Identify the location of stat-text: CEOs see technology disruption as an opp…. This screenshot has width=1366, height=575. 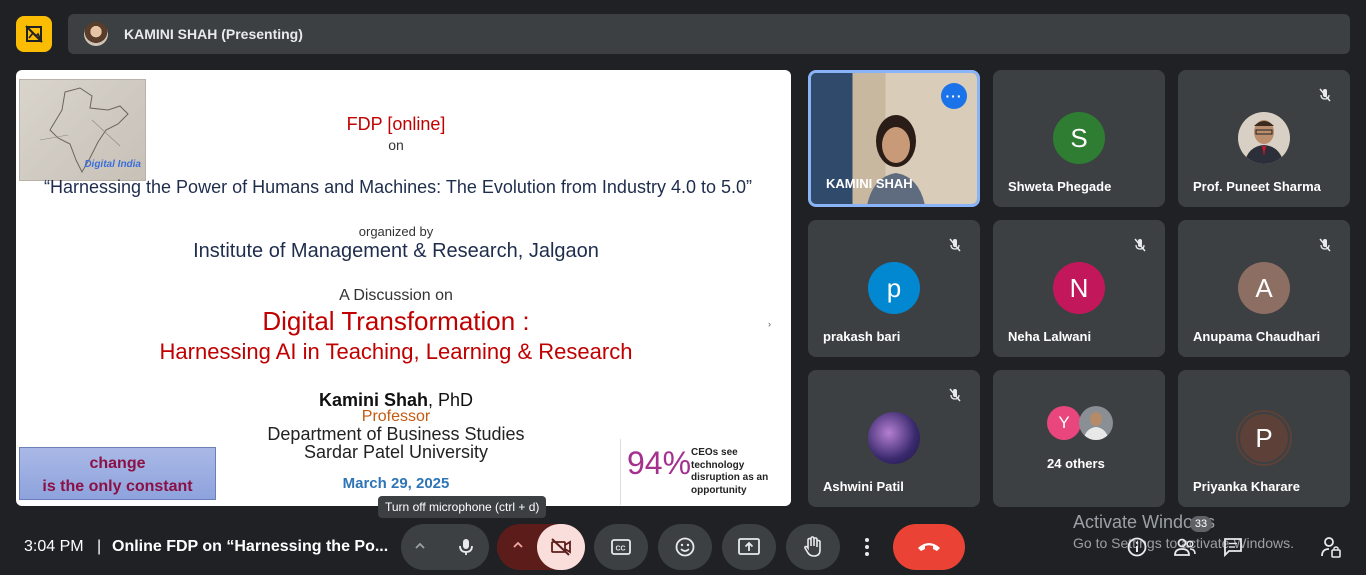
(741, 472).